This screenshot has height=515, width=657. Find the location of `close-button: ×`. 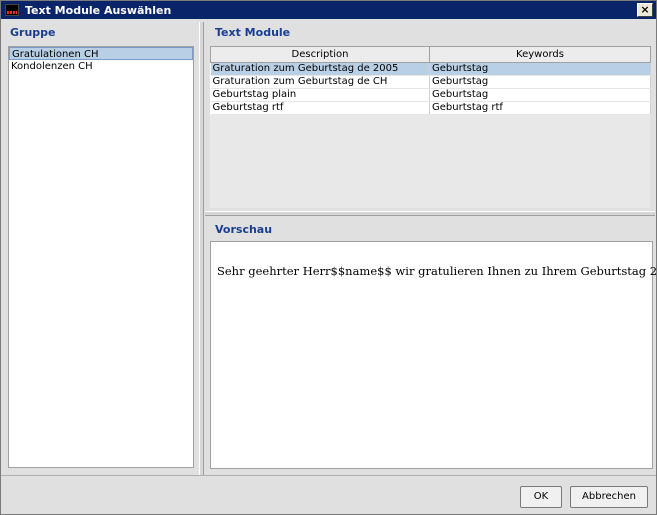

close-button: × is located at coordinates (645, 10).